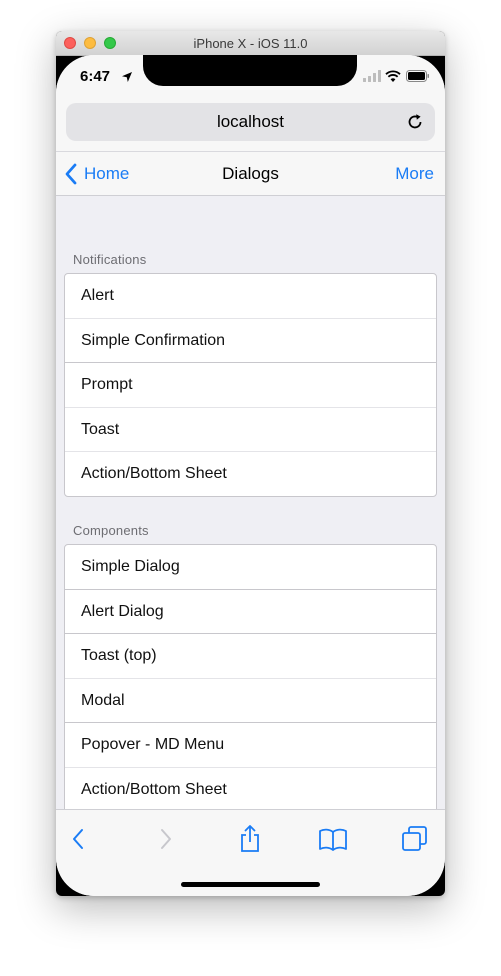  What do you see at coordinates (250, 839) in the screenshot?
I see `share-icon` at bounding box center [250, 839].